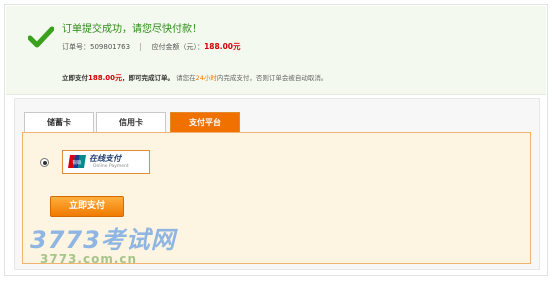  What do you see at coordinates (59, 122) in the screenshot?
I see `tab-debit-card: 储蓄卡` at bounding box center [59, 122].